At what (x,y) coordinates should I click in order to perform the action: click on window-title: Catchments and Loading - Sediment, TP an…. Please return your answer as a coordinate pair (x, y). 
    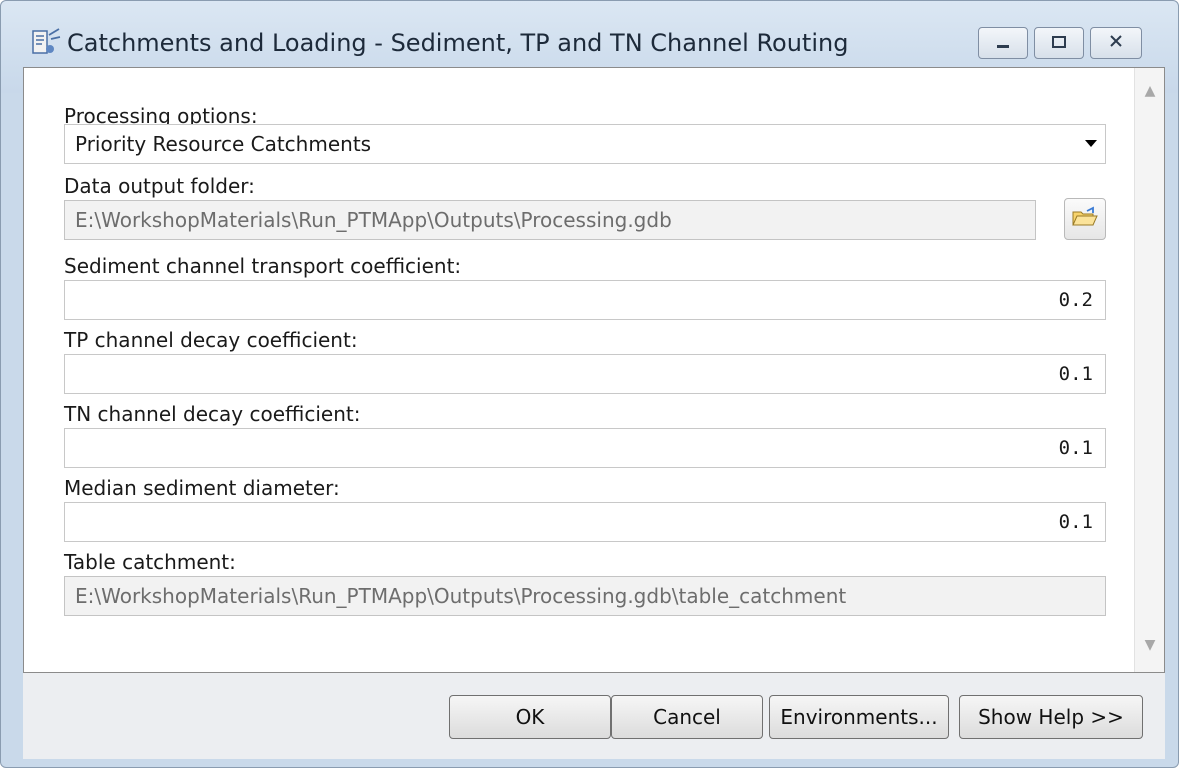
    Looking at the image, I should click on (458, 43).